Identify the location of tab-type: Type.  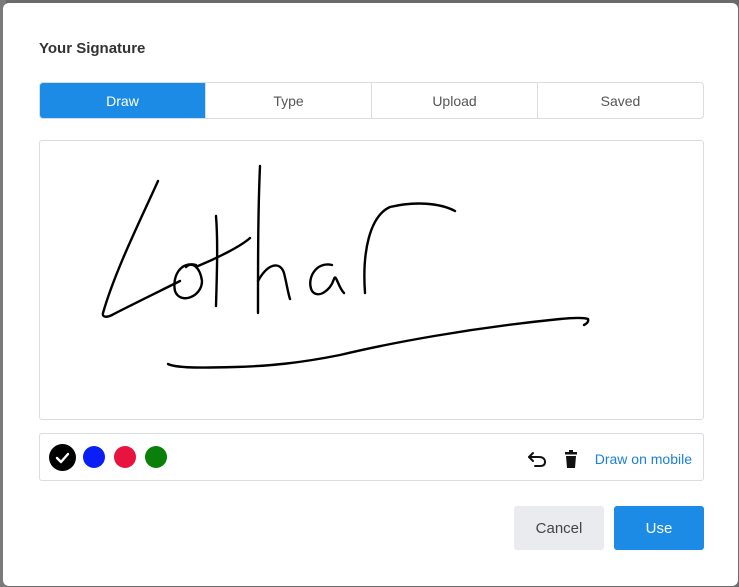
(288, 100).